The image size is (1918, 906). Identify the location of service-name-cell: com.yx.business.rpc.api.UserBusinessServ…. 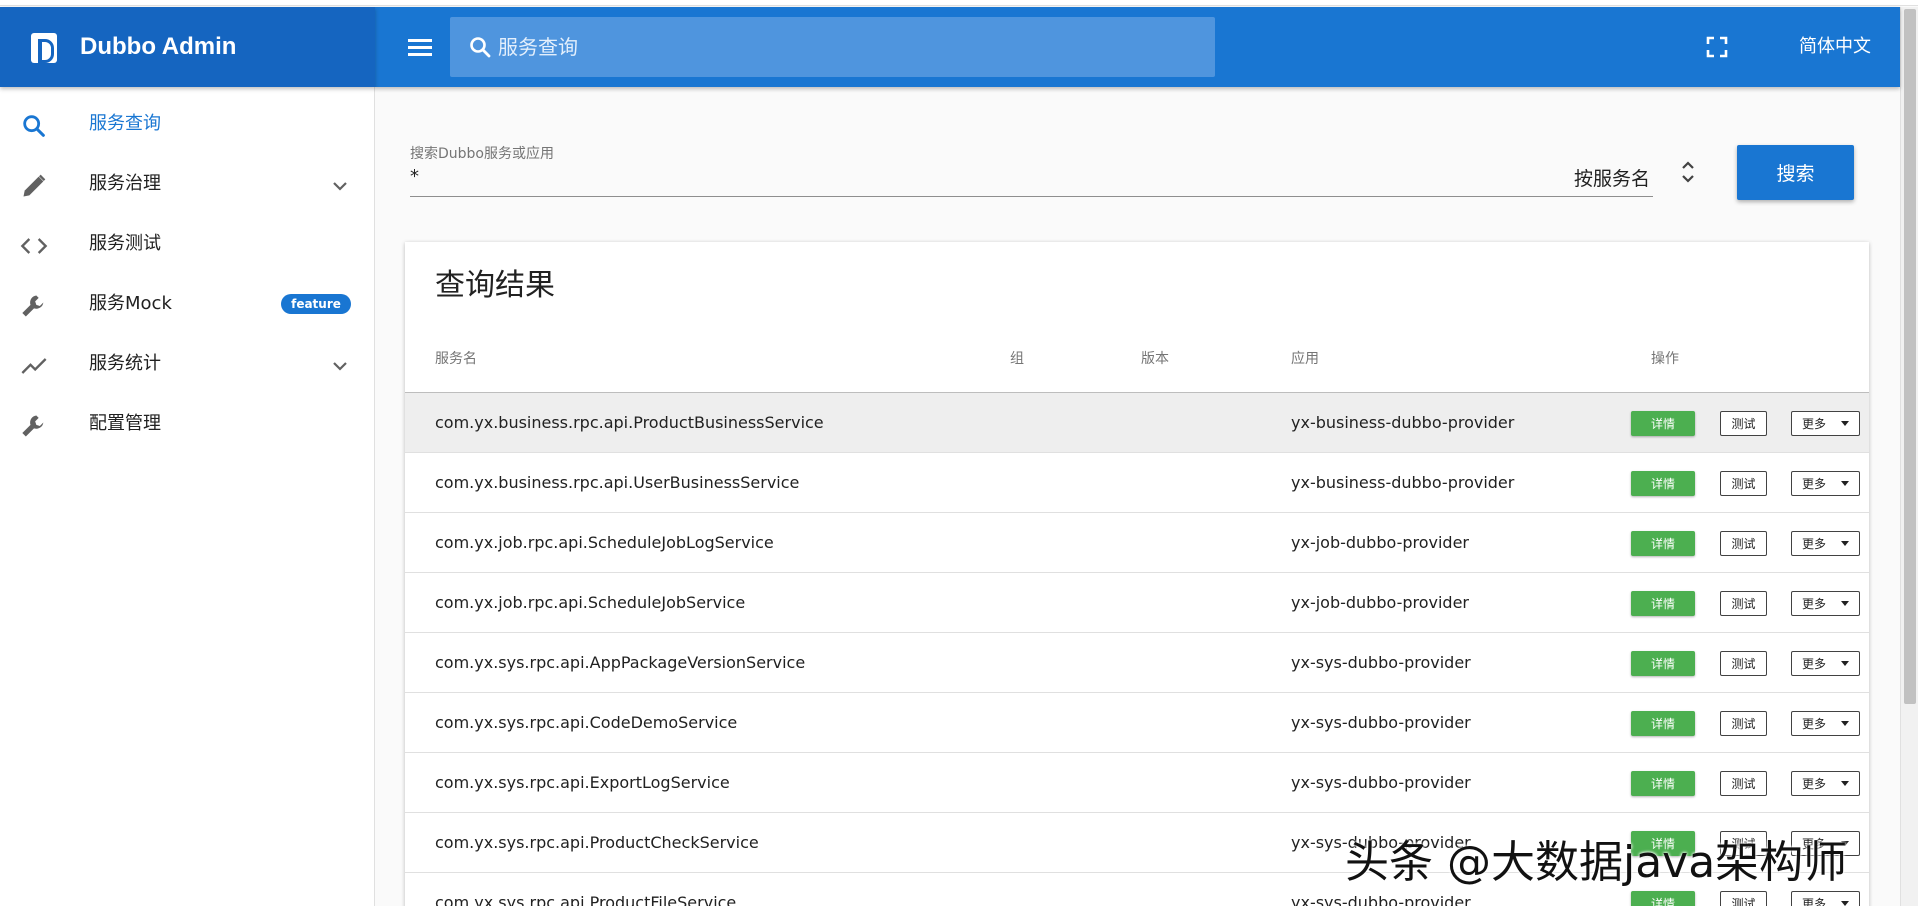
(617, 482).